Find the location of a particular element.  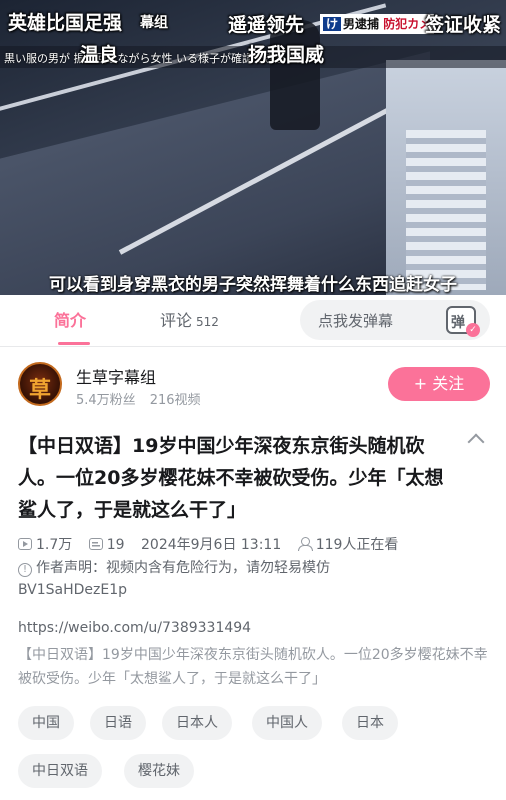

video-meta: 1.7万 19 2024年9月6日 13:11 119人正在看 is located at coordinates (214, 544).